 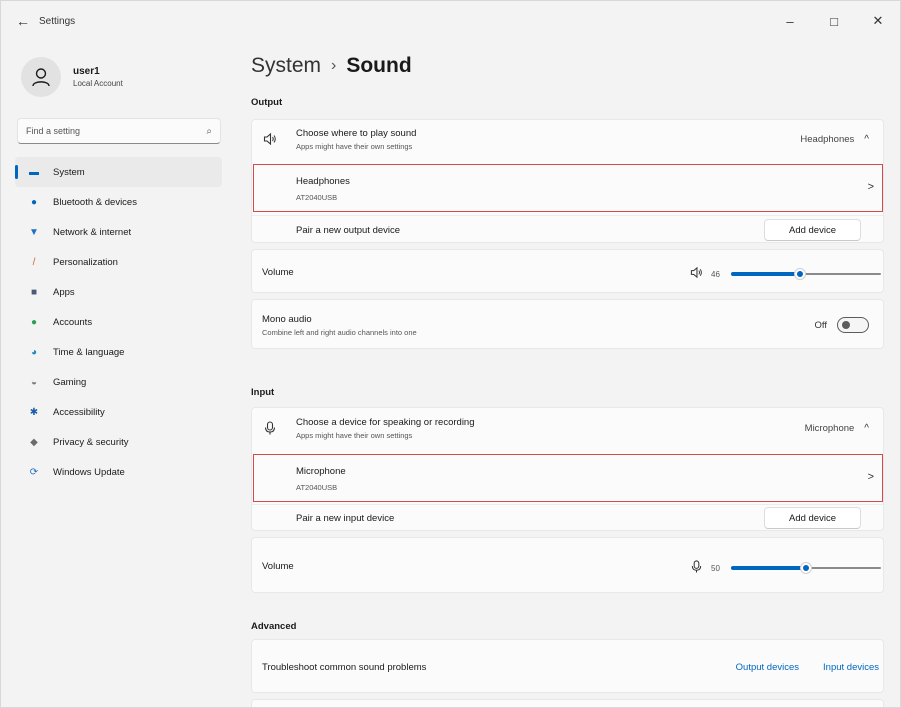 I want to click on search-box: ⌕, so click(x=119, y=131).